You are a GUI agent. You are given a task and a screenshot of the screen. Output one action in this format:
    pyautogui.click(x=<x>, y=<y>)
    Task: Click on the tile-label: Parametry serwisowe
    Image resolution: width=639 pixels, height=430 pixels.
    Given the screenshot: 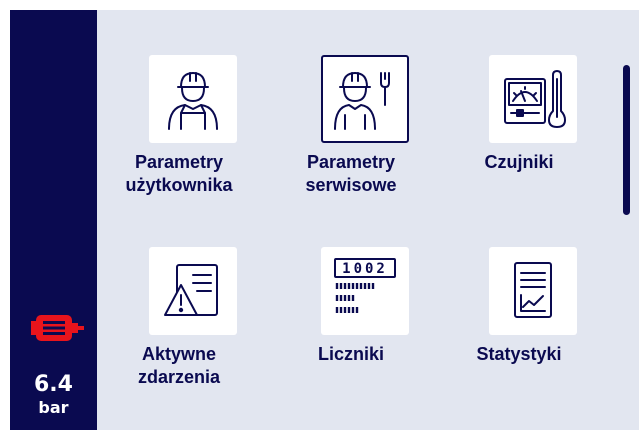 What is the action you would take?
    pyautogui.click(x=351, y=174)
    